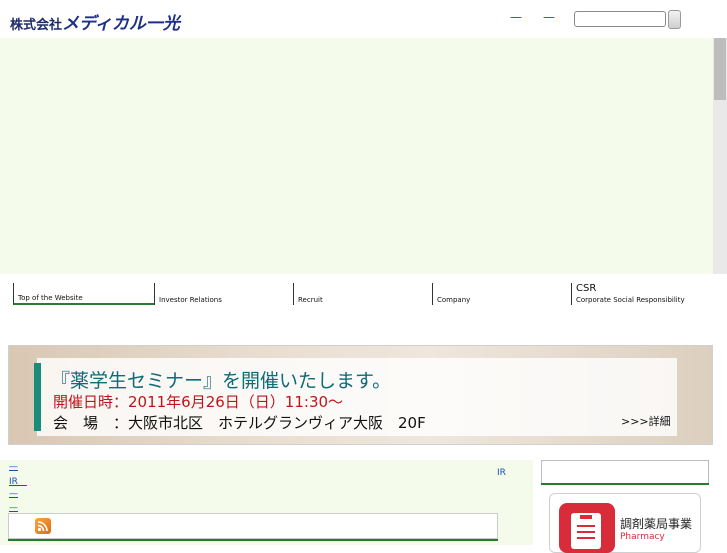 This screenshot has height=553, width=727. I want to click on nav-item-recruit: Recruit, so click(362, 294).